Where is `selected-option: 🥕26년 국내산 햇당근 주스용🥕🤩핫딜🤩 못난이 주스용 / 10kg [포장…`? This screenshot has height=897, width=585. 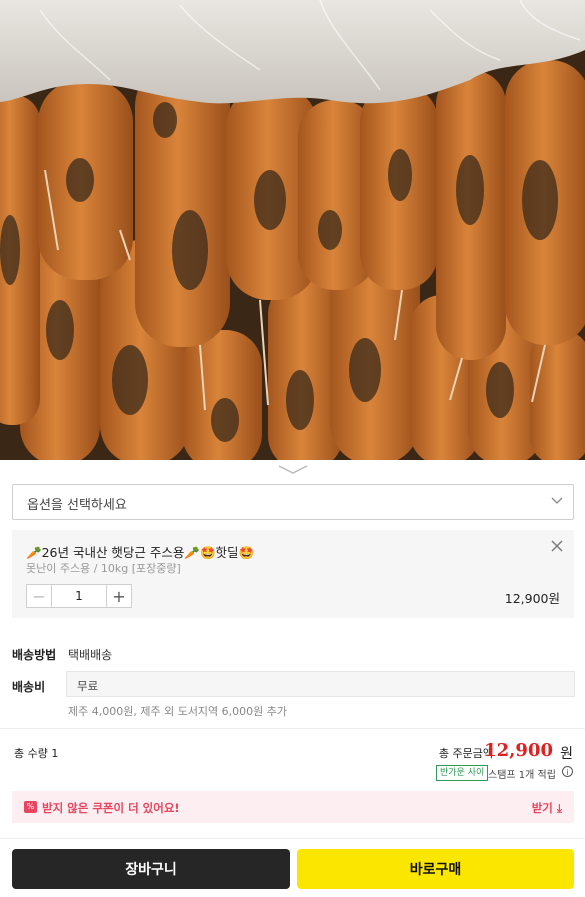 selected-option: 🥕26년 국내산 햇당근 주스용🥕🤩핫딜🤩 못난이 주스용 / 10kg [포장… is located at coordinates (293, 574).